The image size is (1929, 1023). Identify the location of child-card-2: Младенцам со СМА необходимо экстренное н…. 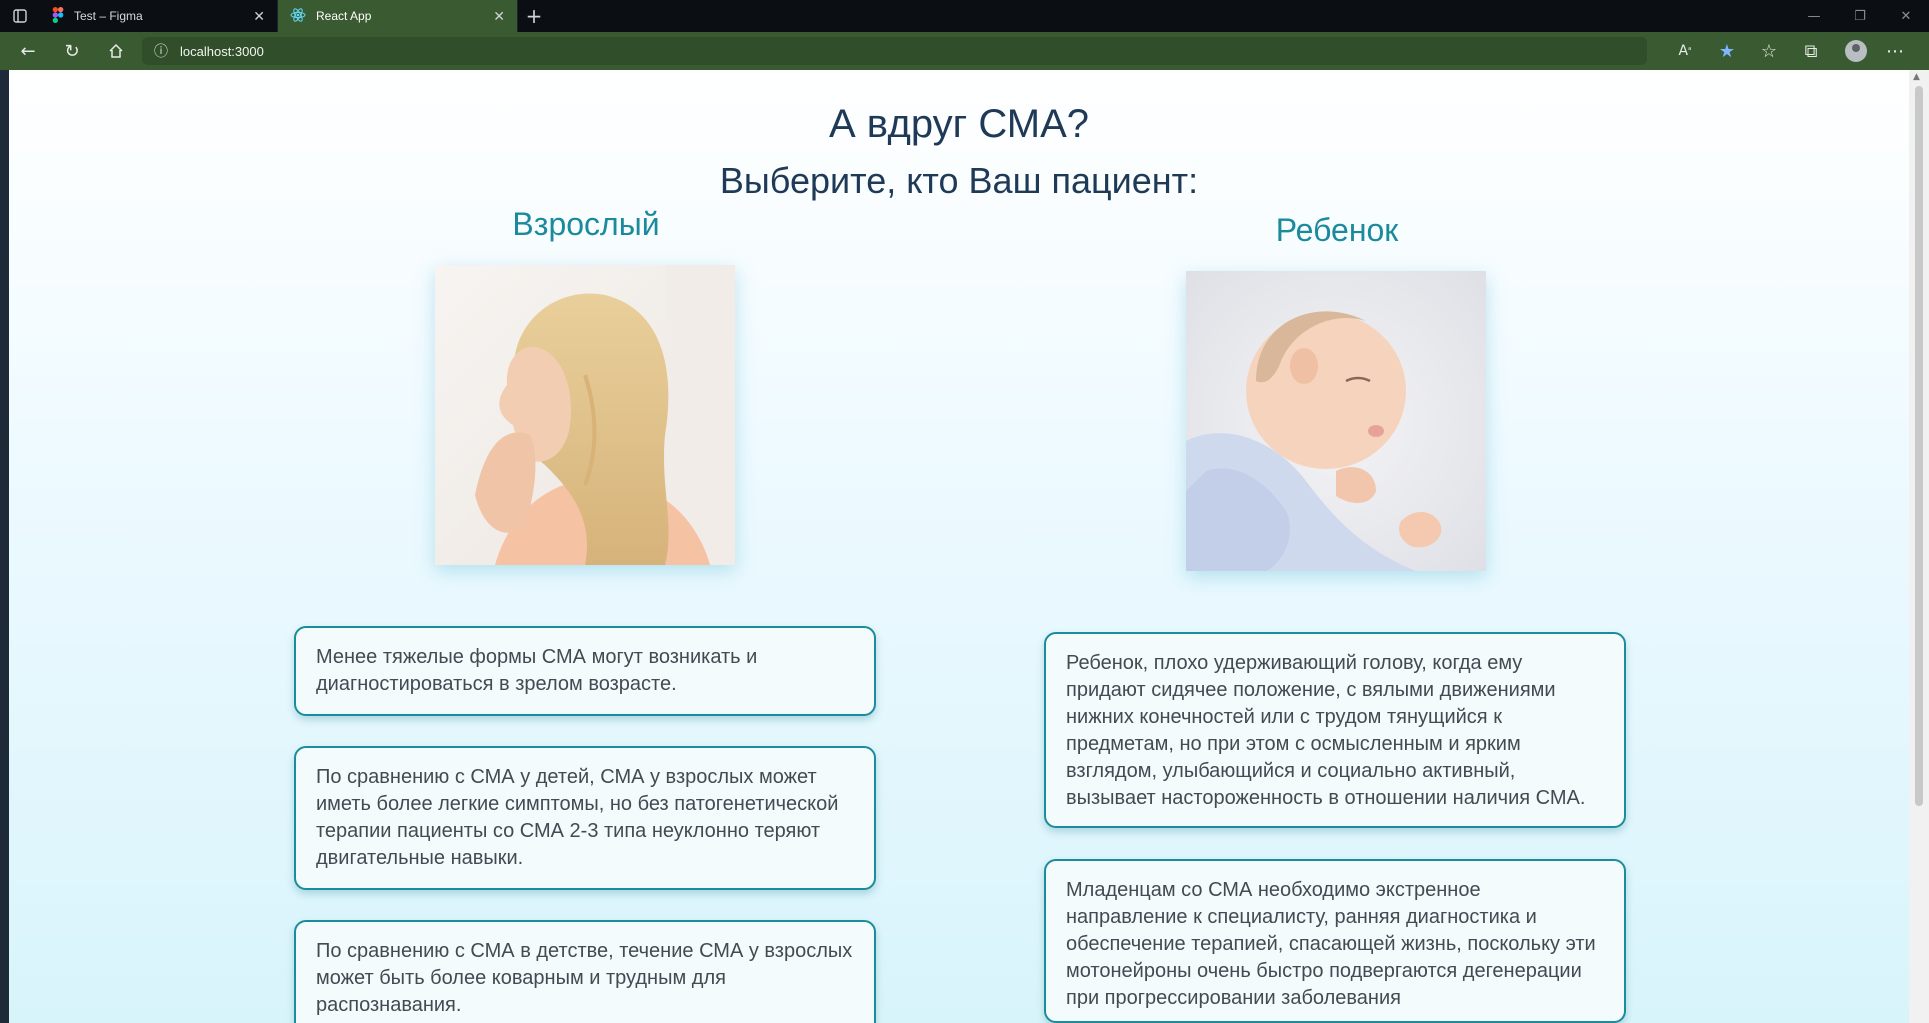
(1335, 941).